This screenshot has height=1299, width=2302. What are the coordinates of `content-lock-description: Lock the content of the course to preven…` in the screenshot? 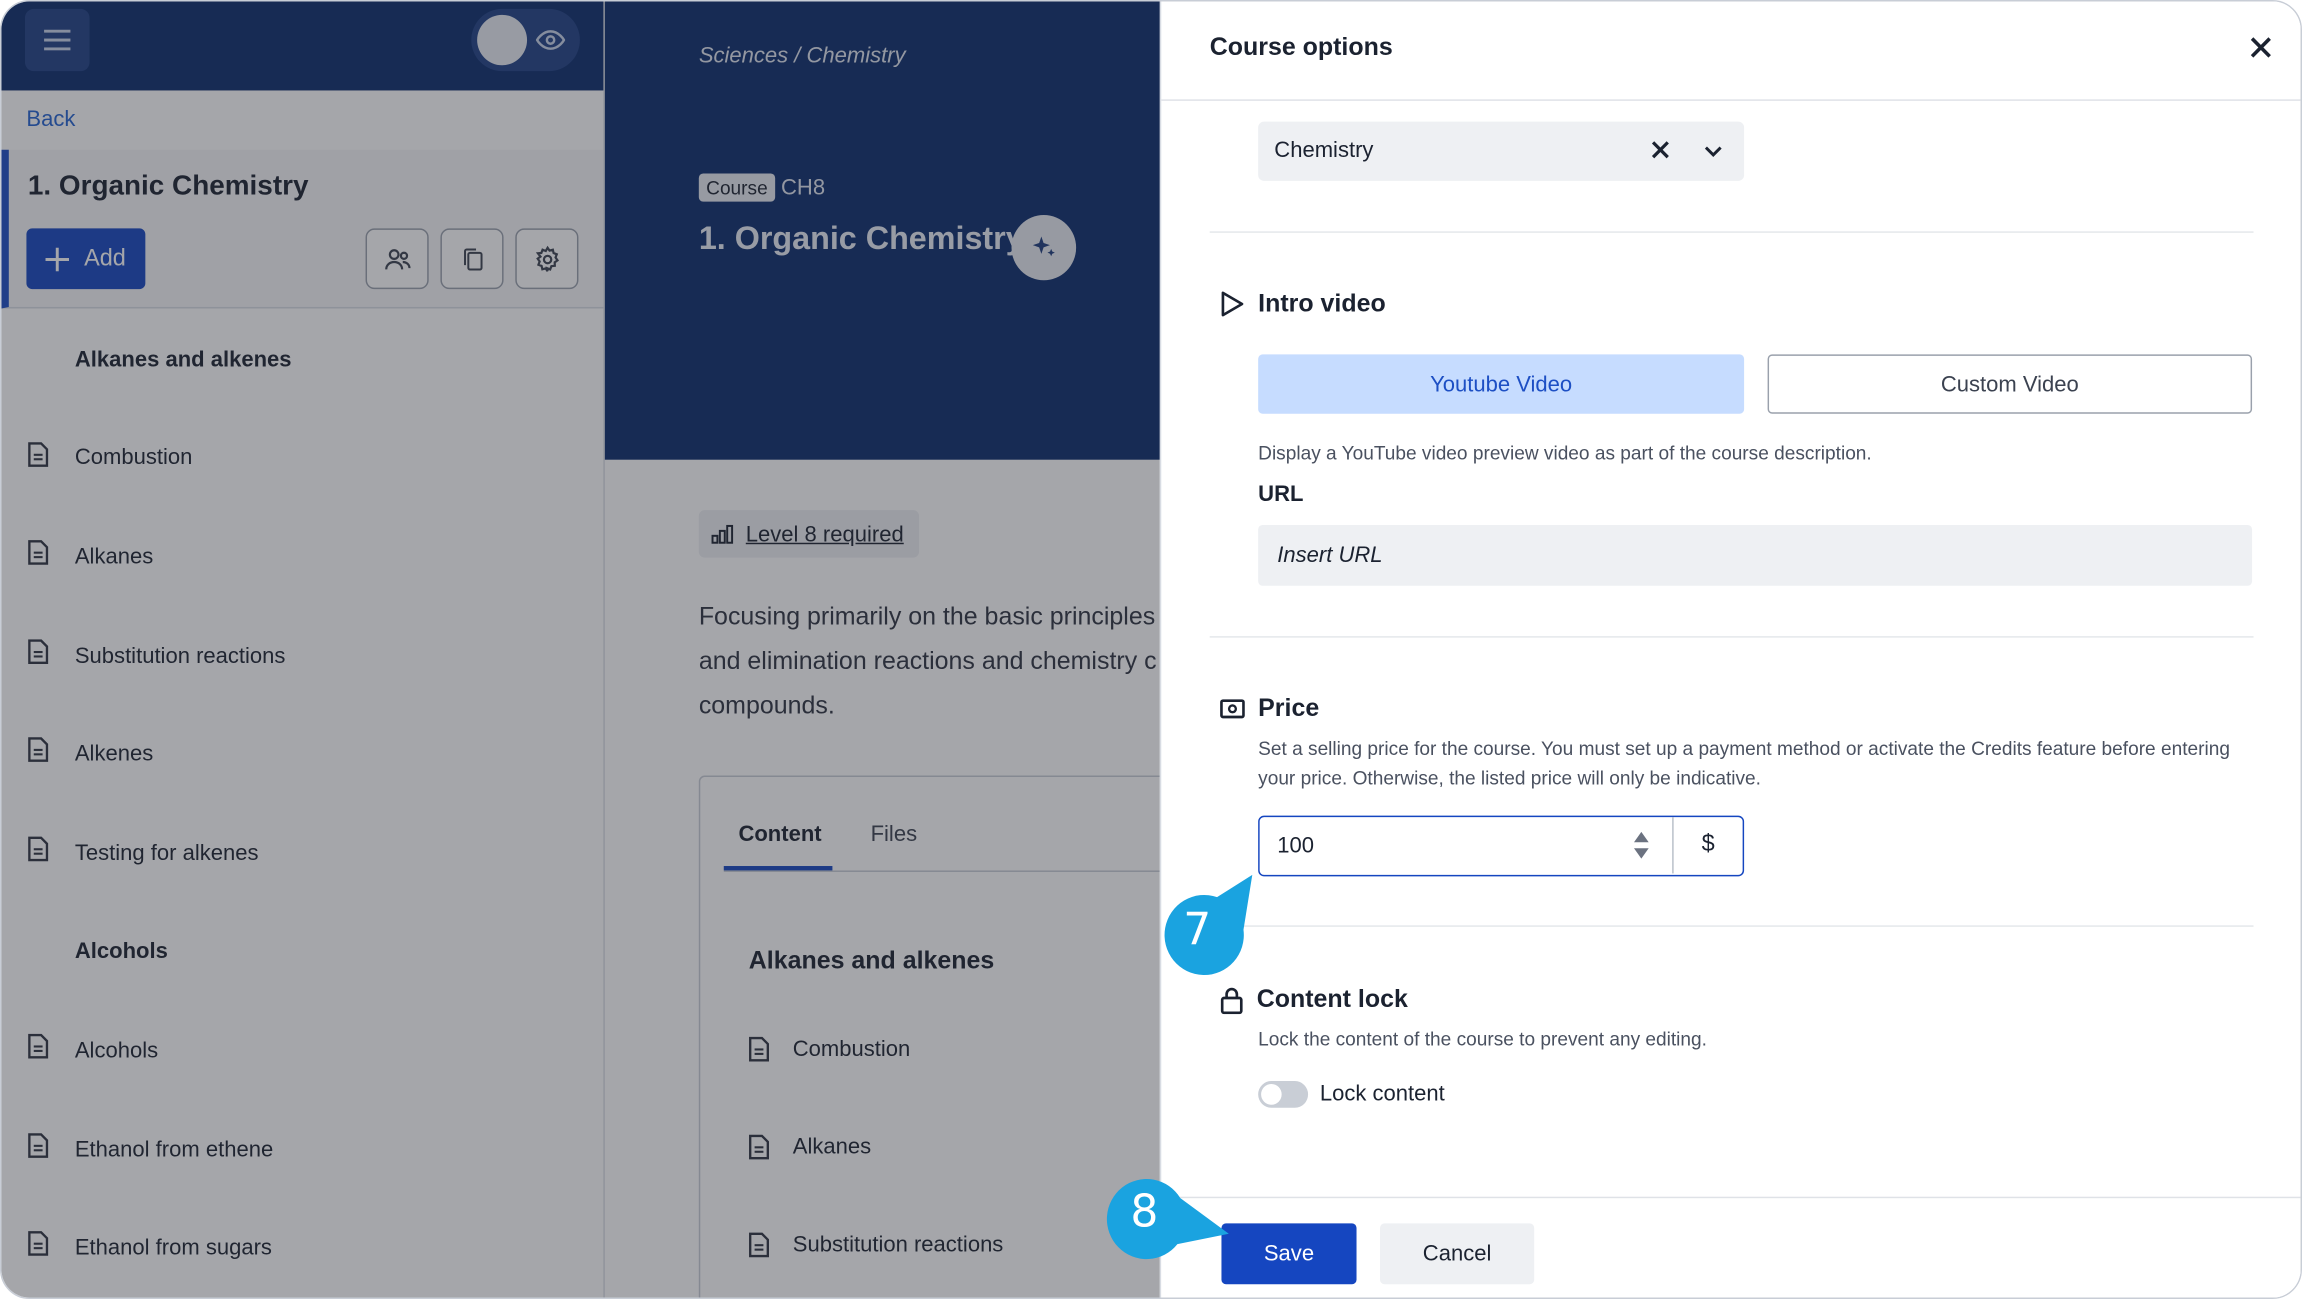 It's located at (1482, 1038).